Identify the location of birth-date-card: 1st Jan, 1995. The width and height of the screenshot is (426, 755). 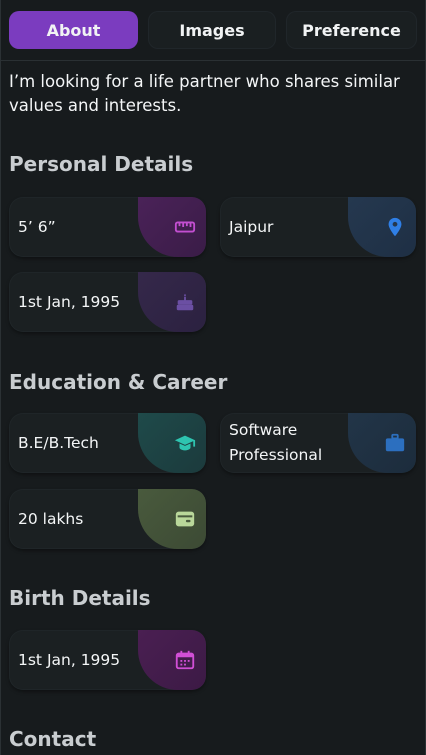
(107, 660).